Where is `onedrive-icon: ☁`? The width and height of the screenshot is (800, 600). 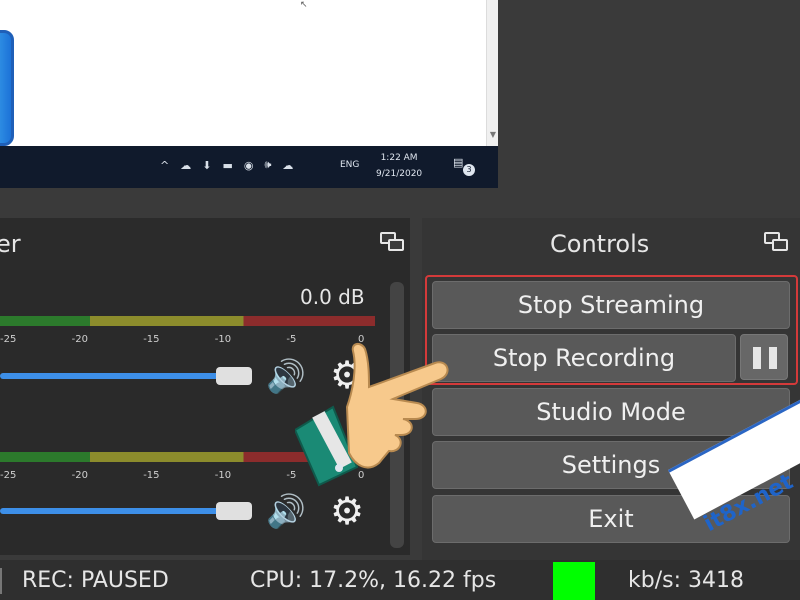 onedrive-icon: ☁ is located at coordinates (287, 165).